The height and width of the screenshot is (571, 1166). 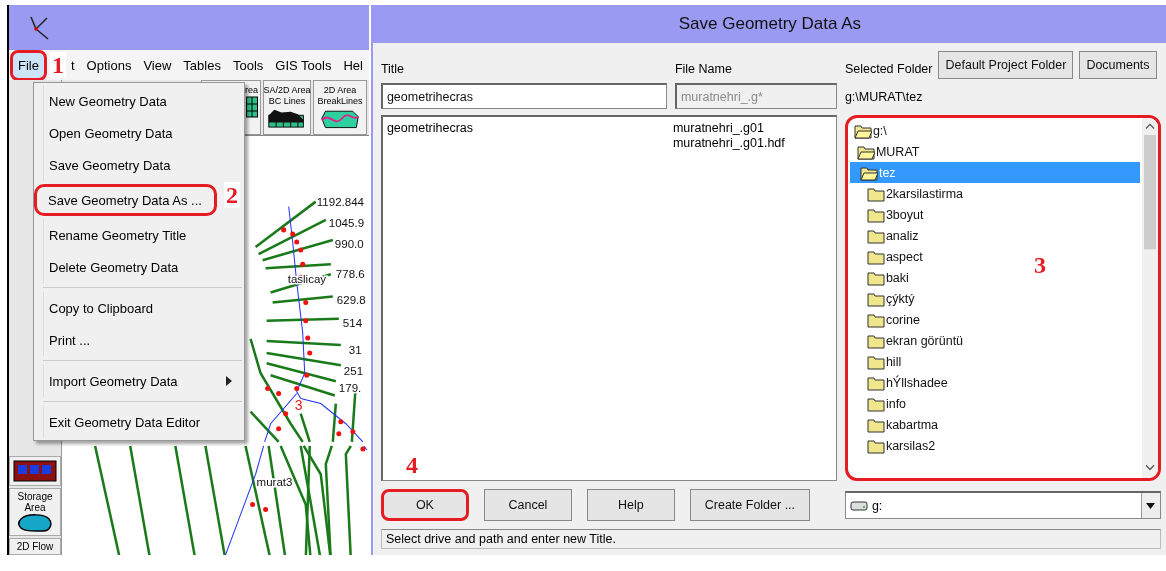 I want to click on folder-tree-item: kabartma, so click(x=896, y=424).